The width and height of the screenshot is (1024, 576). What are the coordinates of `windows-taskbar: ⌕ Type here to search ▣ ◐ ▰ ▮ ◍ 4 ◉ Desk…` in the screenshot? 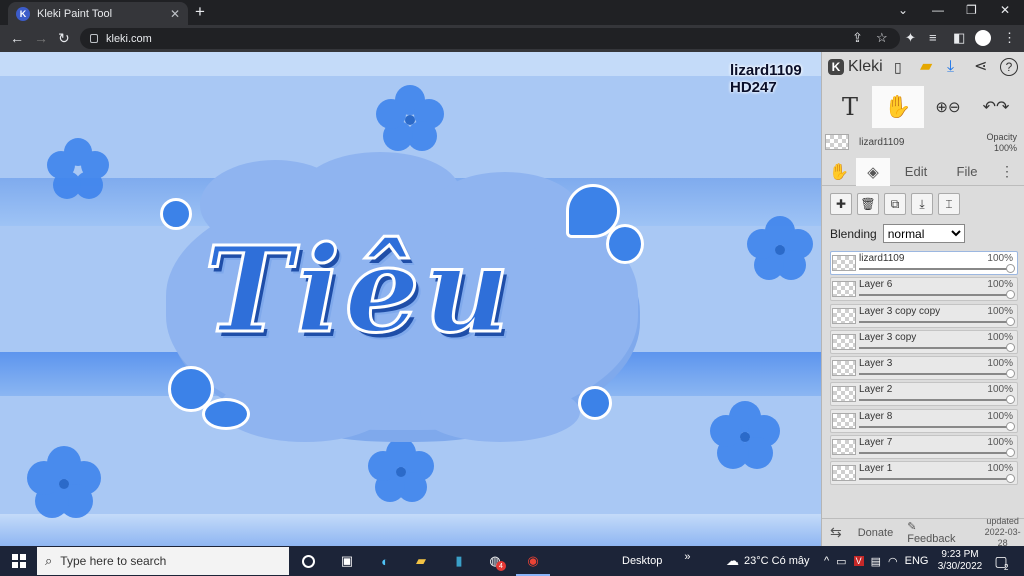 It's located at (512, 561).